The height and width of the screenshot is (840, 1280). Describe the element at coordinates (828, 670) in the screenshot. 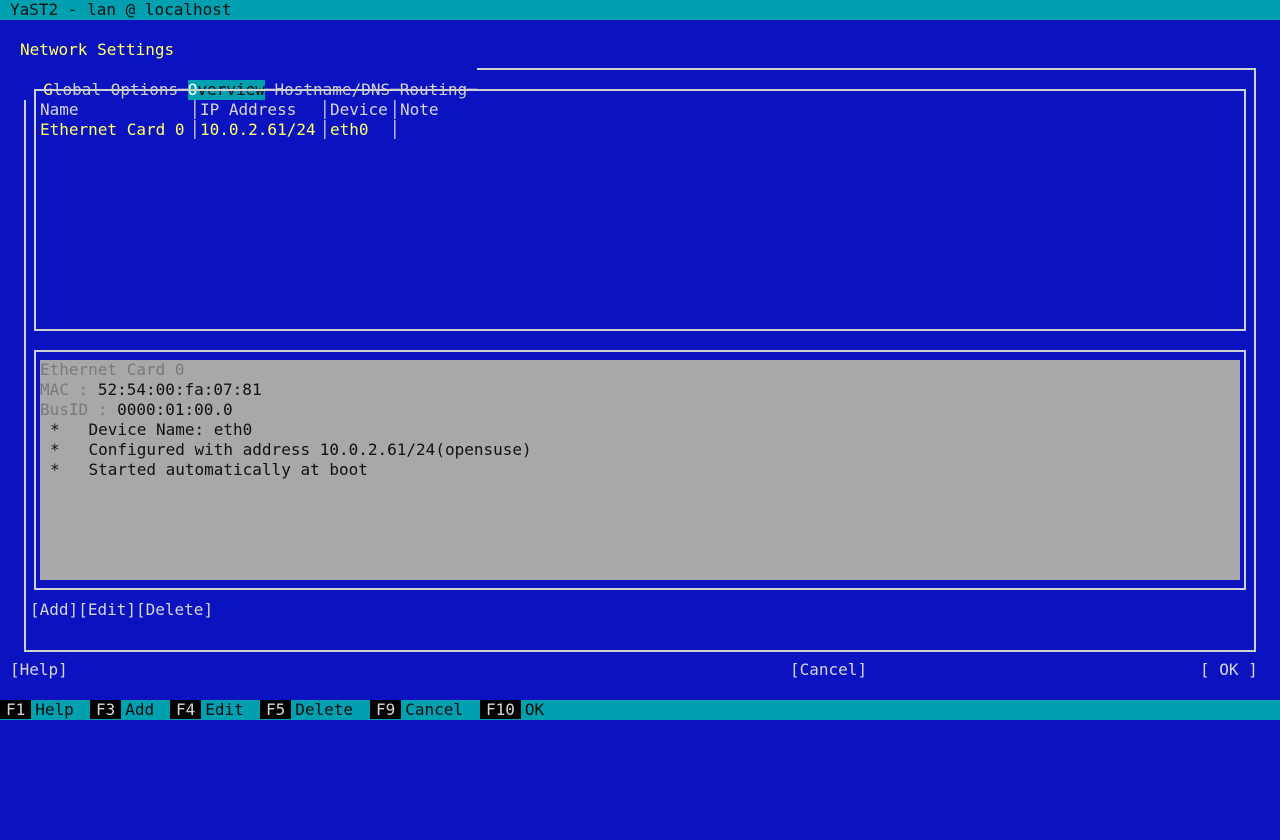

I see `cancel-button: [Cancel]` at that location.